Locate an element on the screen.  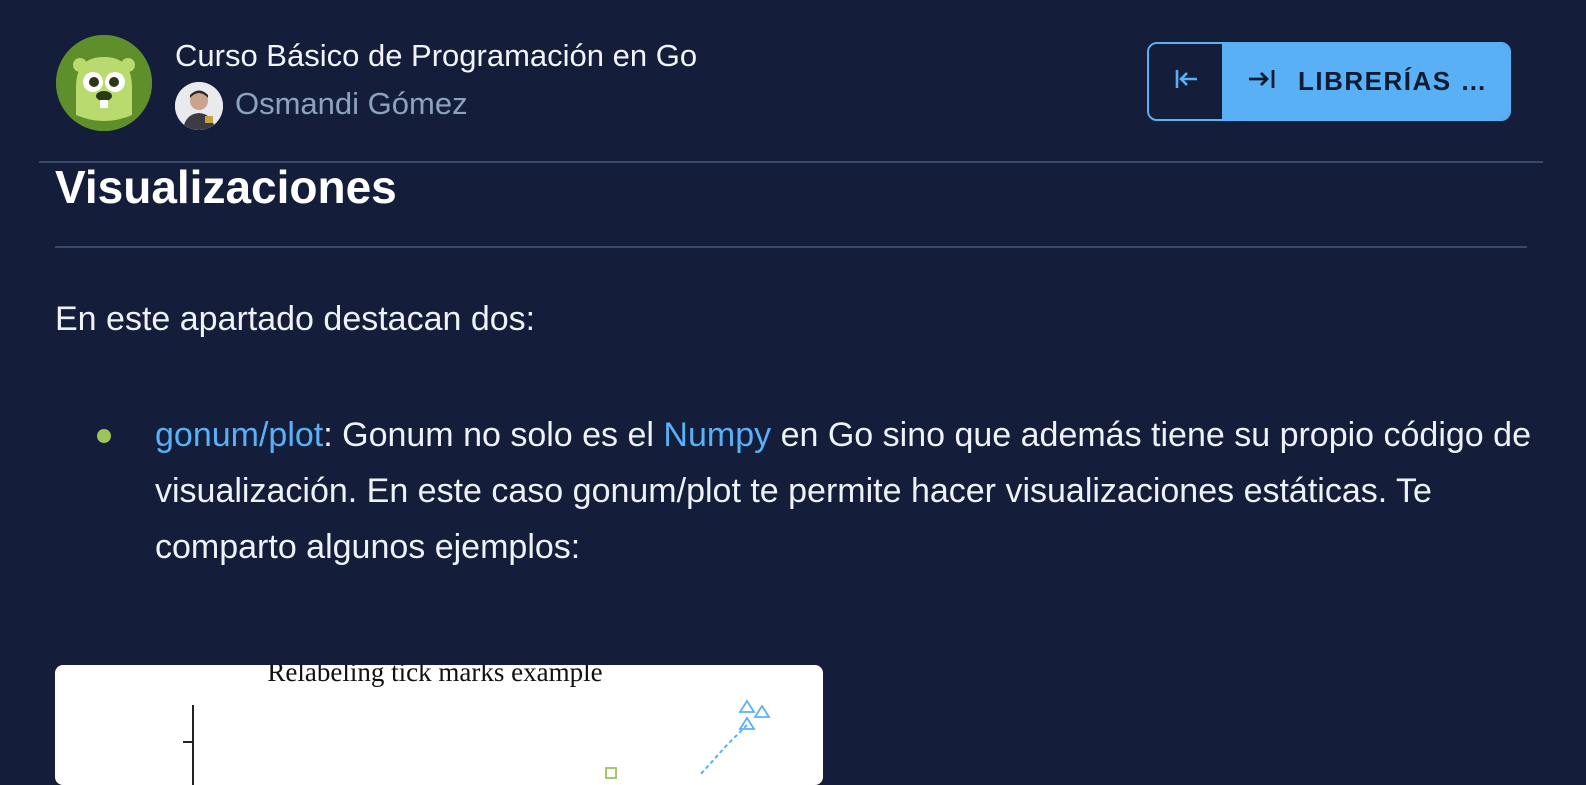
avatar is located at coordinates (199, 106).